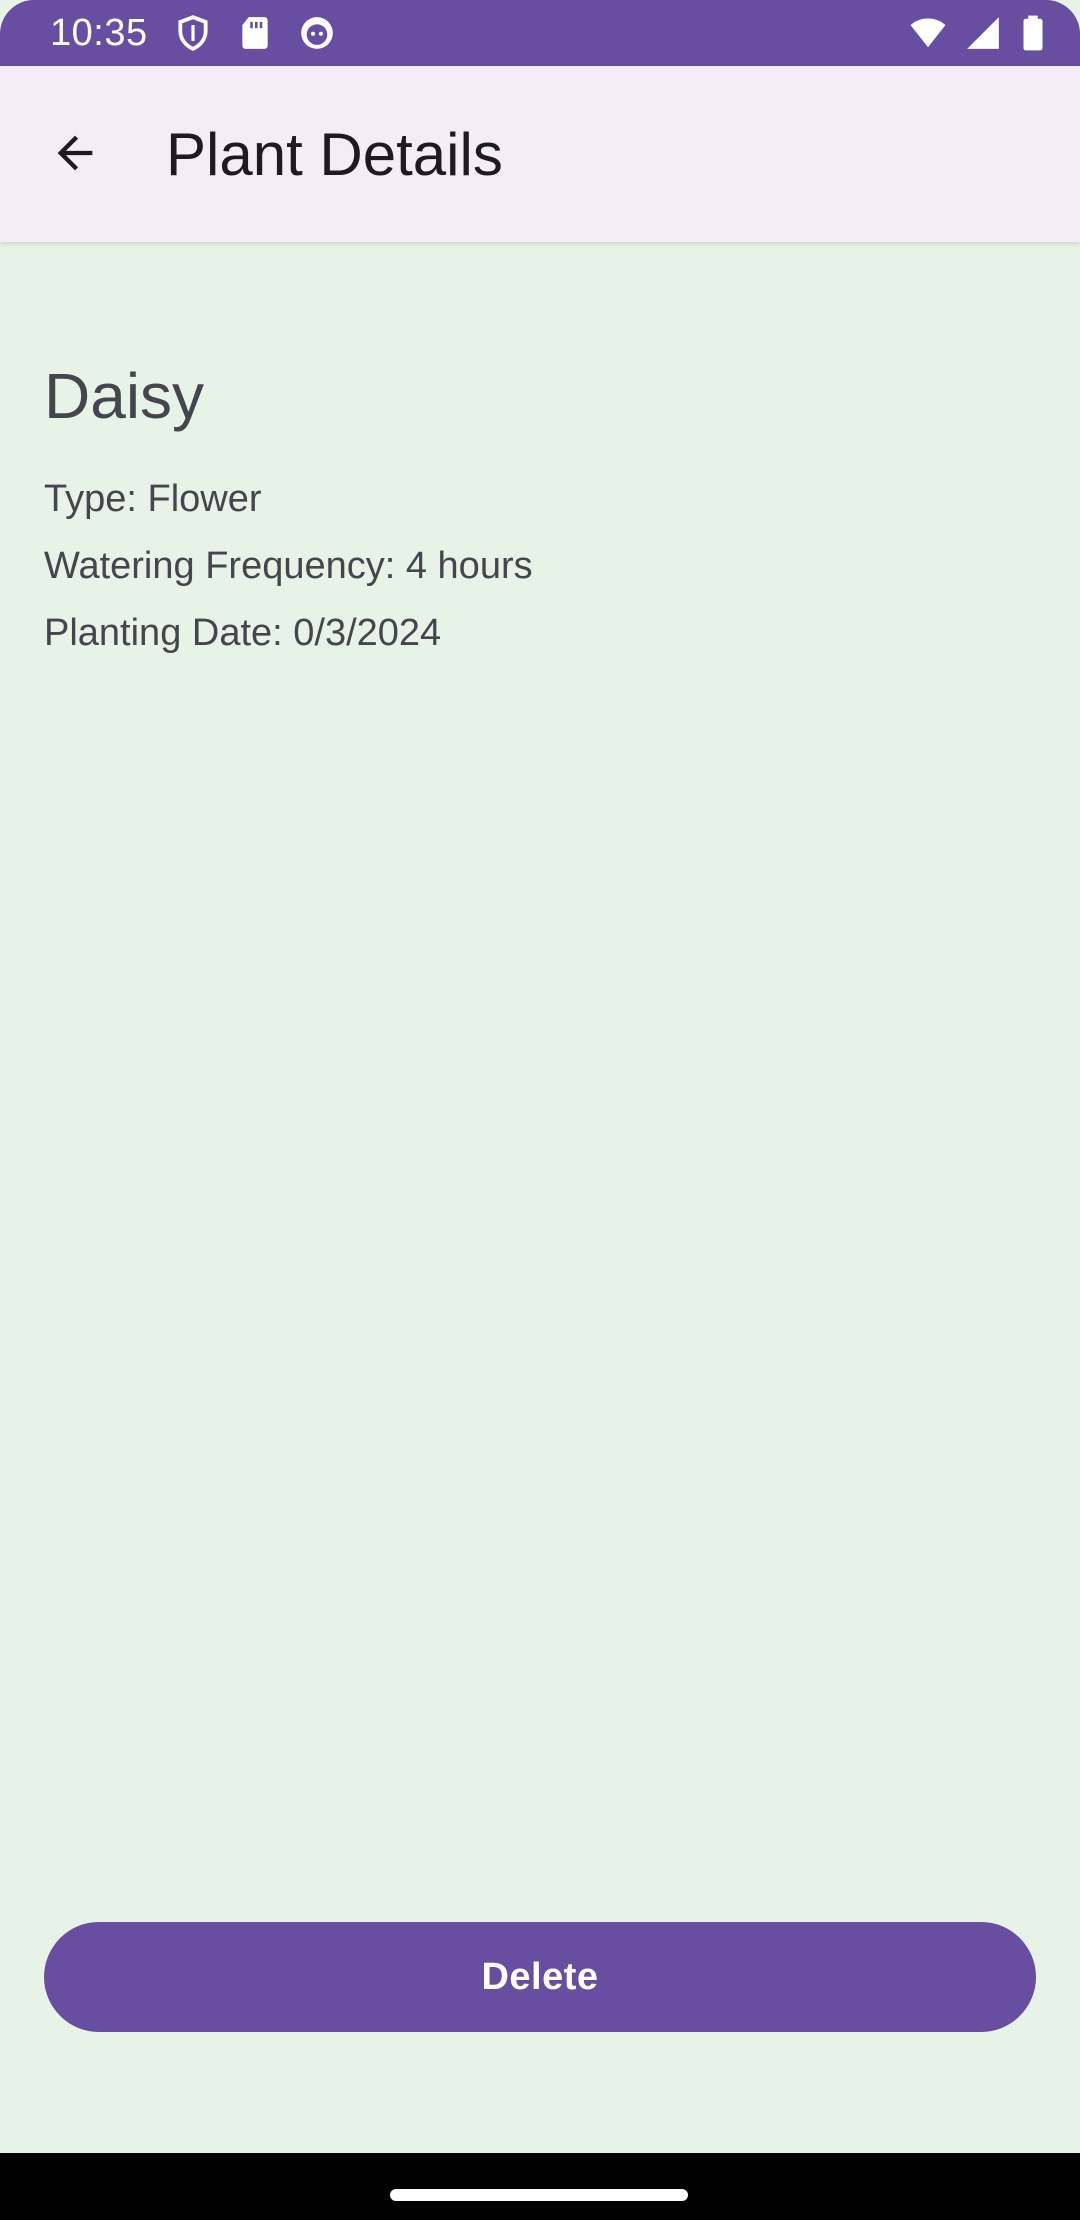  What do you see at coordinates (334, 154) in the screenshot?
I see `page-title: Plant Details` at bounding box center [334, 154].